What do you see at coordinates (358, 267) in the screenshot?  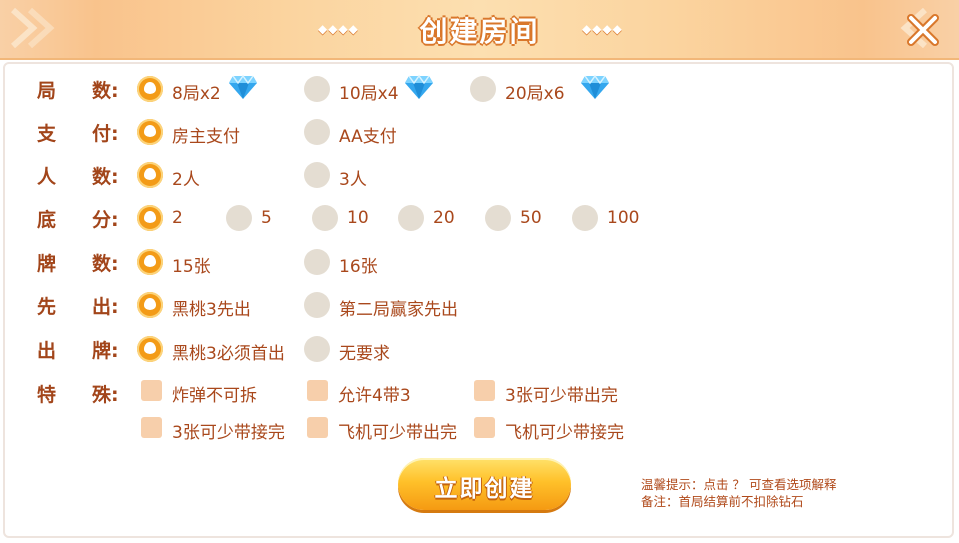 I see `option-label: 16张` at bounding box center [358, 267].